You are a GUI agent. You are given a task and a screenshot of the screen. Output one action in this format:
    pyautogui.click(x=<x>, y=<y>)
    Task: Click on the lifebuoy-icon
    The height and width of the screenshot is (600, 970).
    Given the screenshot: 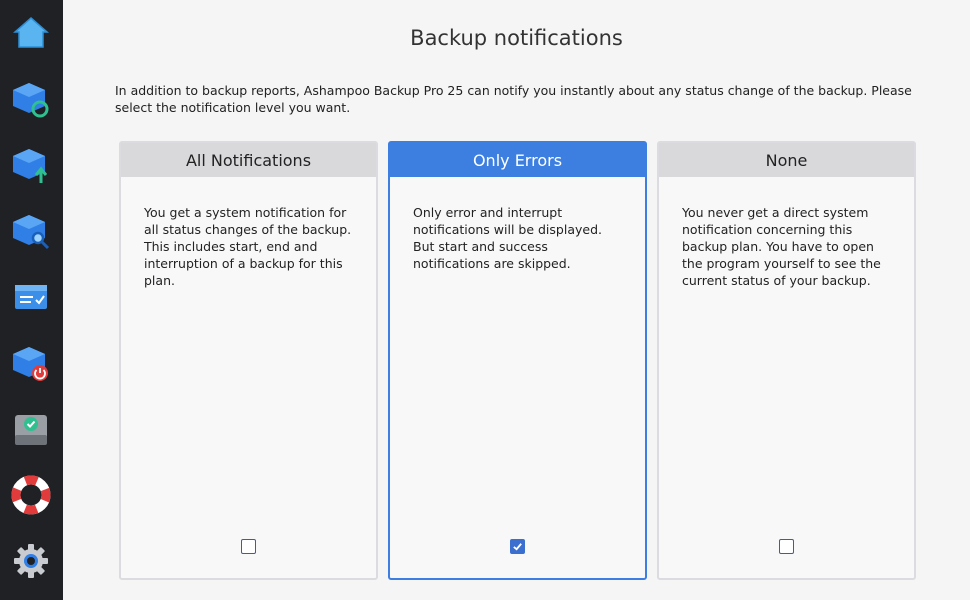 What is the action you would take?
    pyautogui.click(x=31, y=495)
    